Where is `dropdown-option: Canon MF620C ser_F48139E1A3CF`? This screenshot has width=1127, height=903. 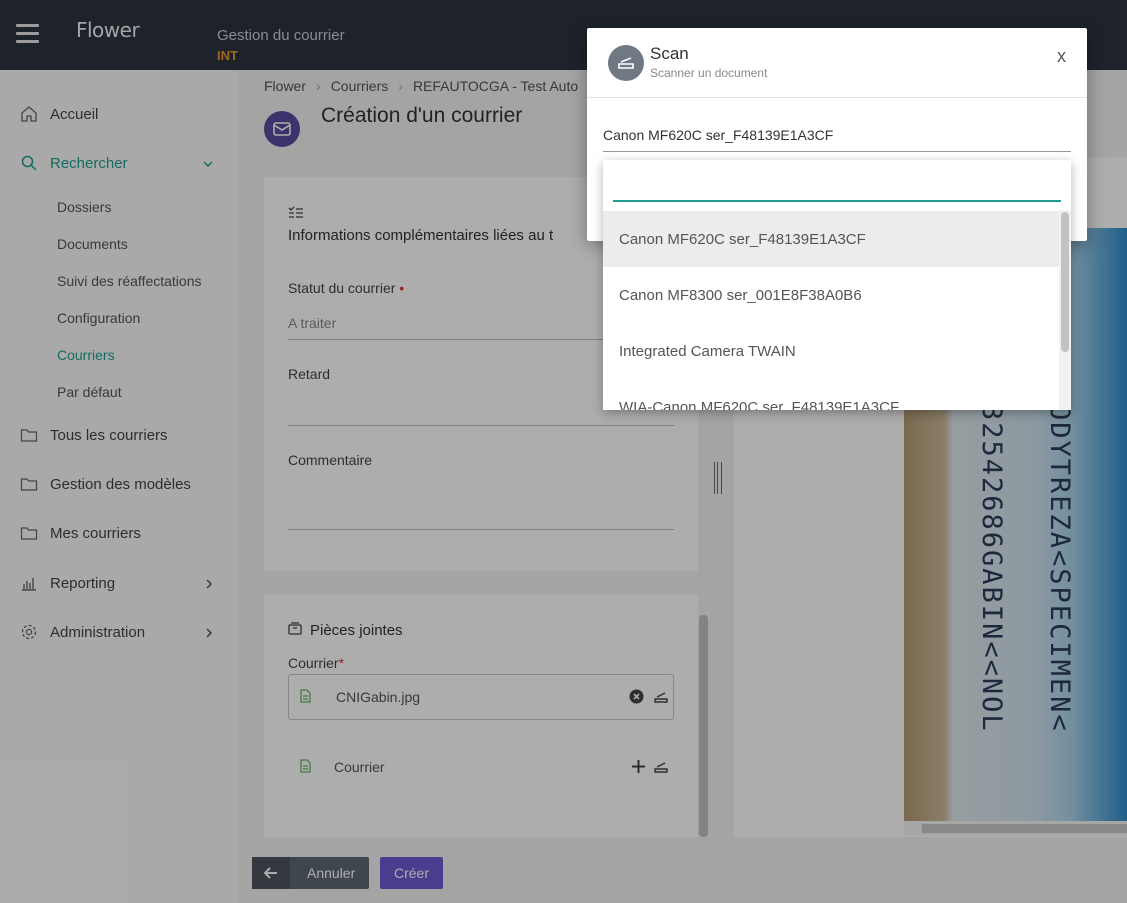
dropdown-option: Canon MF620C ser_F48139E1A3CF is located at coordinates (831, 239).